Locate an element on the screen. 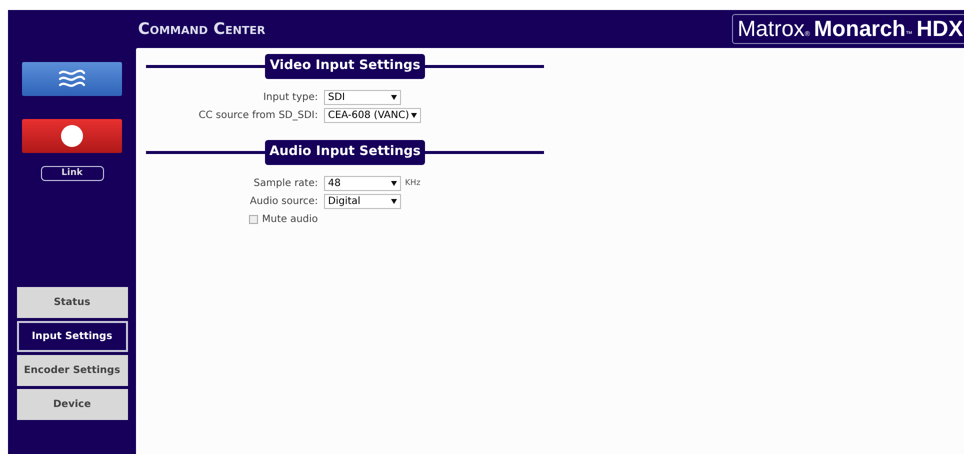 This screenshot has width=964, height=454. app-title: Command Center is located at coordinates (202, 29).